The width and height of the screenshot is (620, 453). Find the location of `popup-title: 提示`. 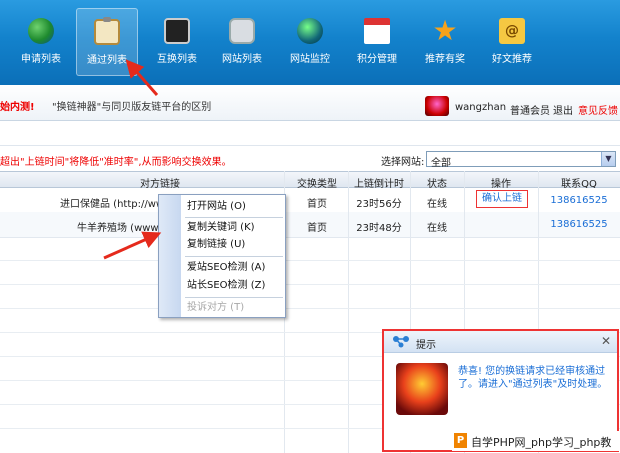

popup-title: 提示 is located at coordinates (426, 345).